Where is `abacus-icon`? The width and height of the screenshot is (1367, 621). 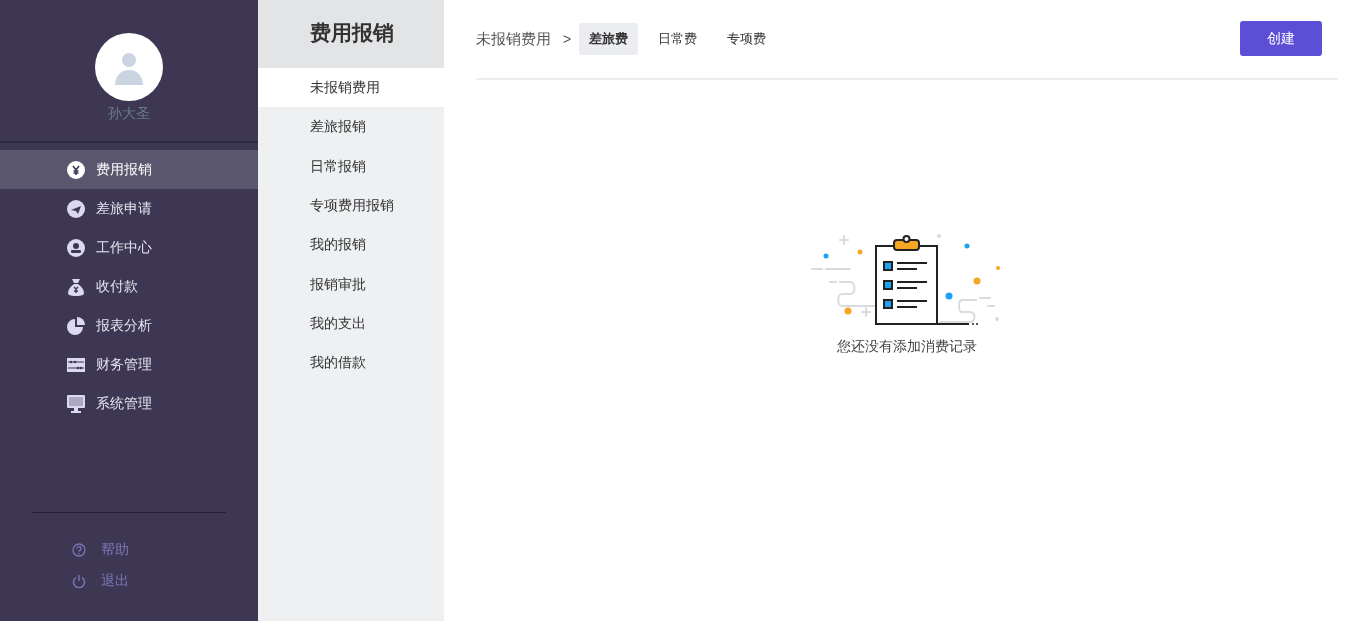 abacus-icon is located at coordinates (76, 364).